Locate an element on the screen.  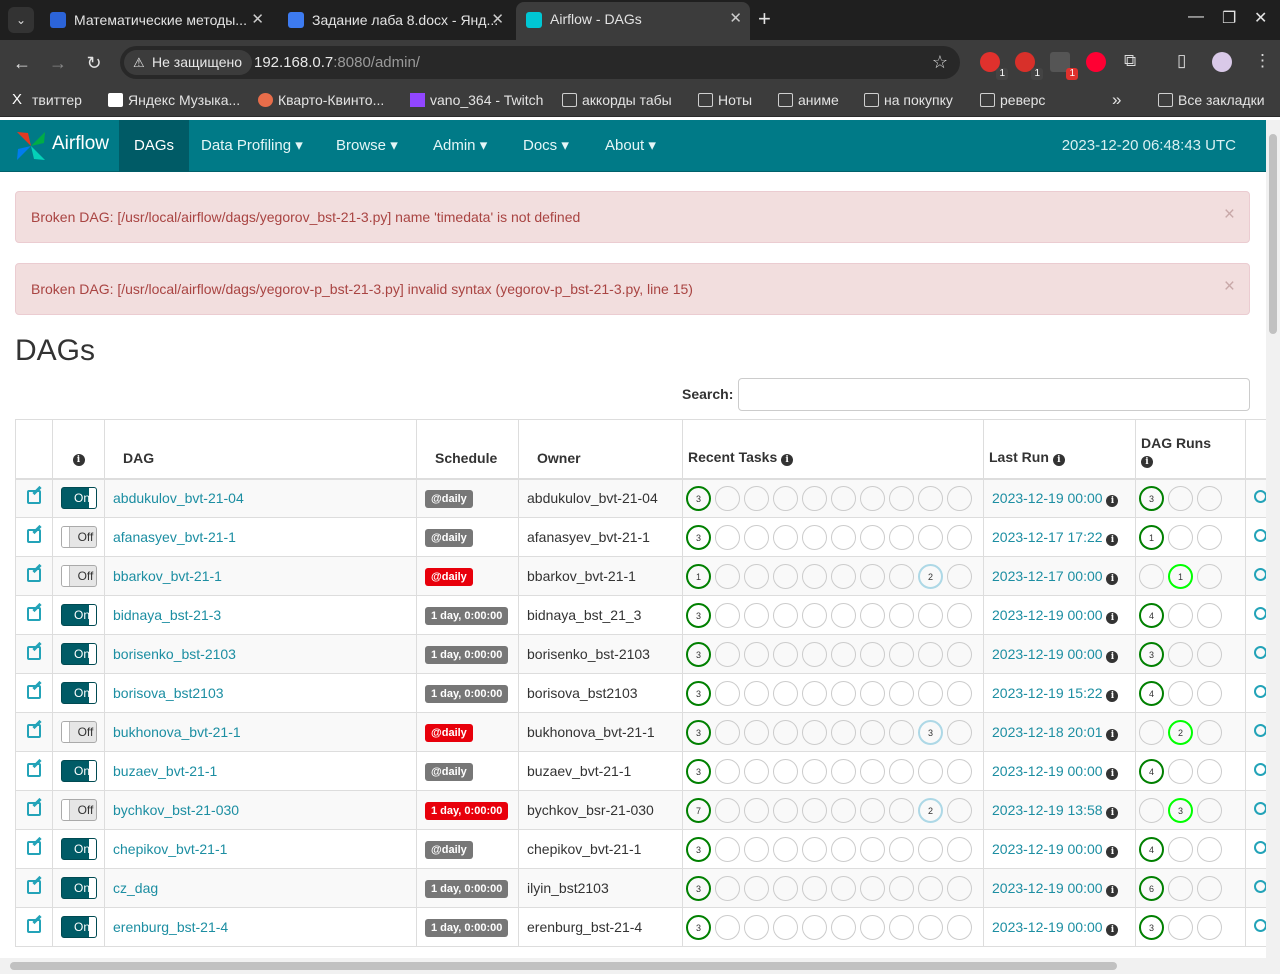
dag-pause-toggle: Off is located at coordinates (79, 732).